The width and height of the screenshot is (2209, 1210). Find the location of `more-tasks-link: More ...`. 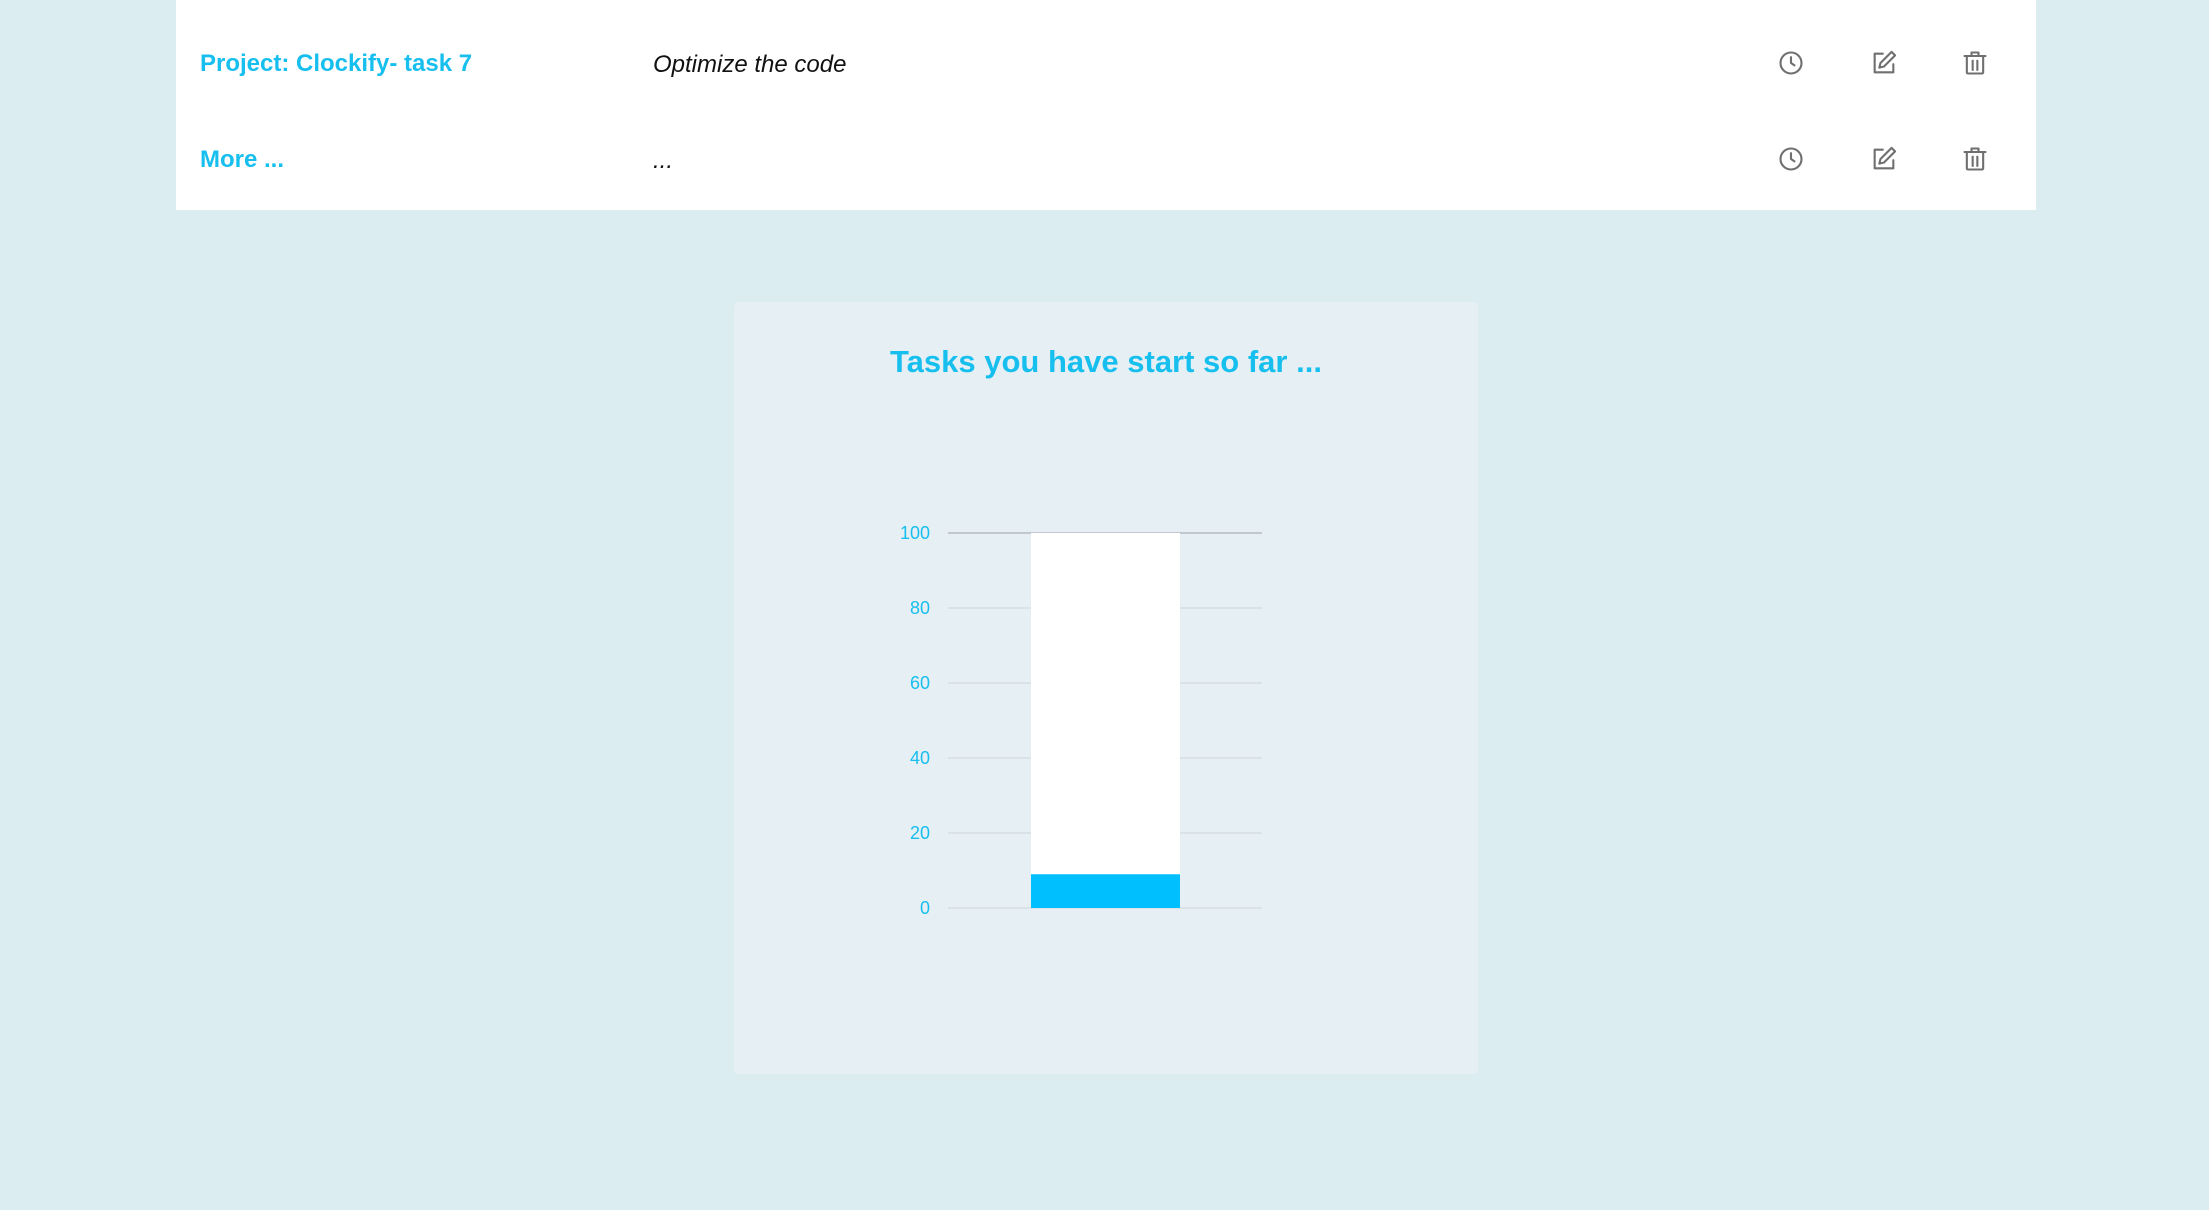

more-tasks-link: More ... is located at coordinates (242, 160).